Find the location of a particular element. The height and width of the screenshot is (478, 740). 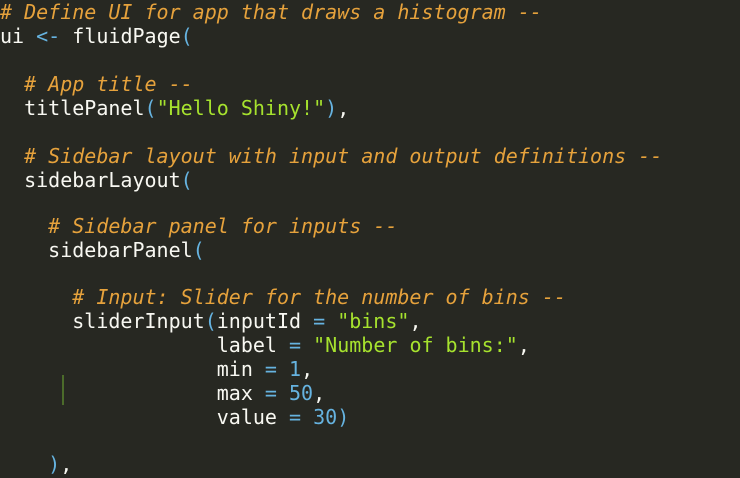

indent-guide is located at coordinates (63, 390).